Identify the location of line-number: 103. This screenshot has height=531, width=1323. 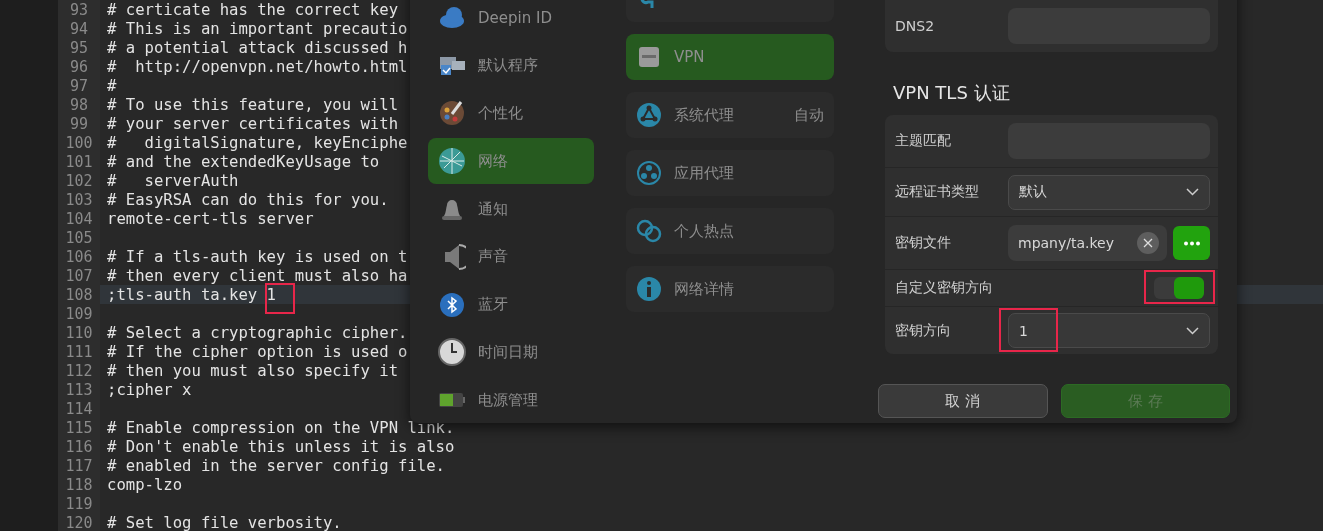
(79, 199).